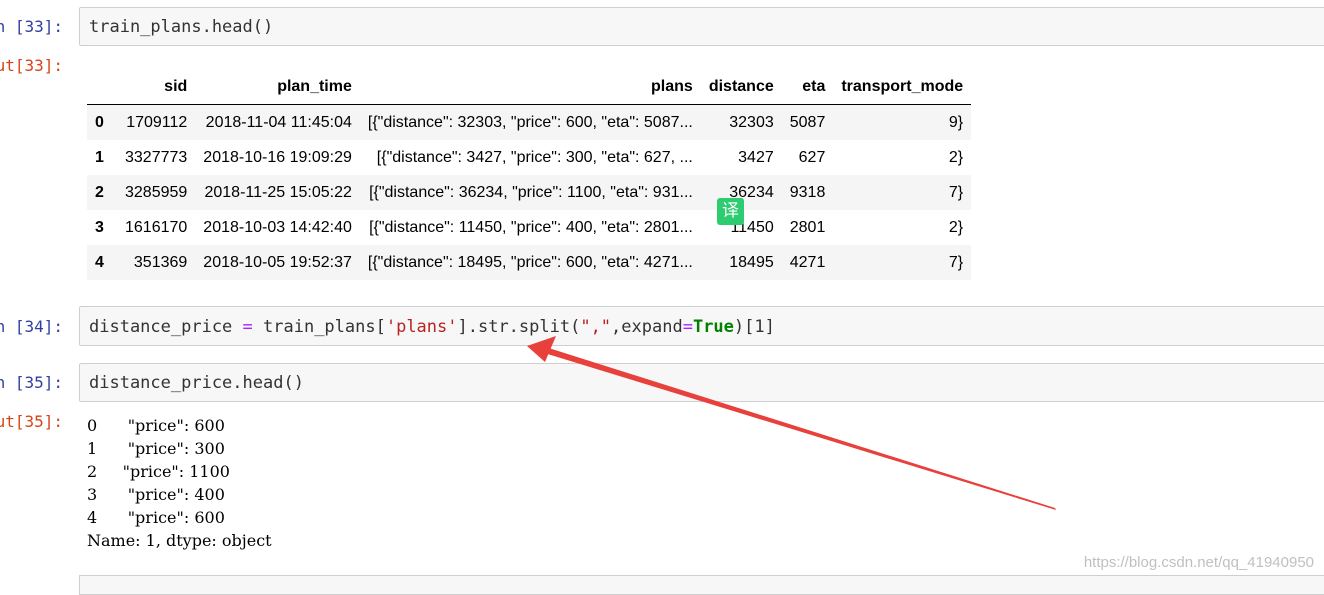 The height and width of the screenshot is (595, 1324). What do you see at coordinates (807, 227) in the screenshot?
I see `cell-eta: 2801` at bounding box center [807, 227].